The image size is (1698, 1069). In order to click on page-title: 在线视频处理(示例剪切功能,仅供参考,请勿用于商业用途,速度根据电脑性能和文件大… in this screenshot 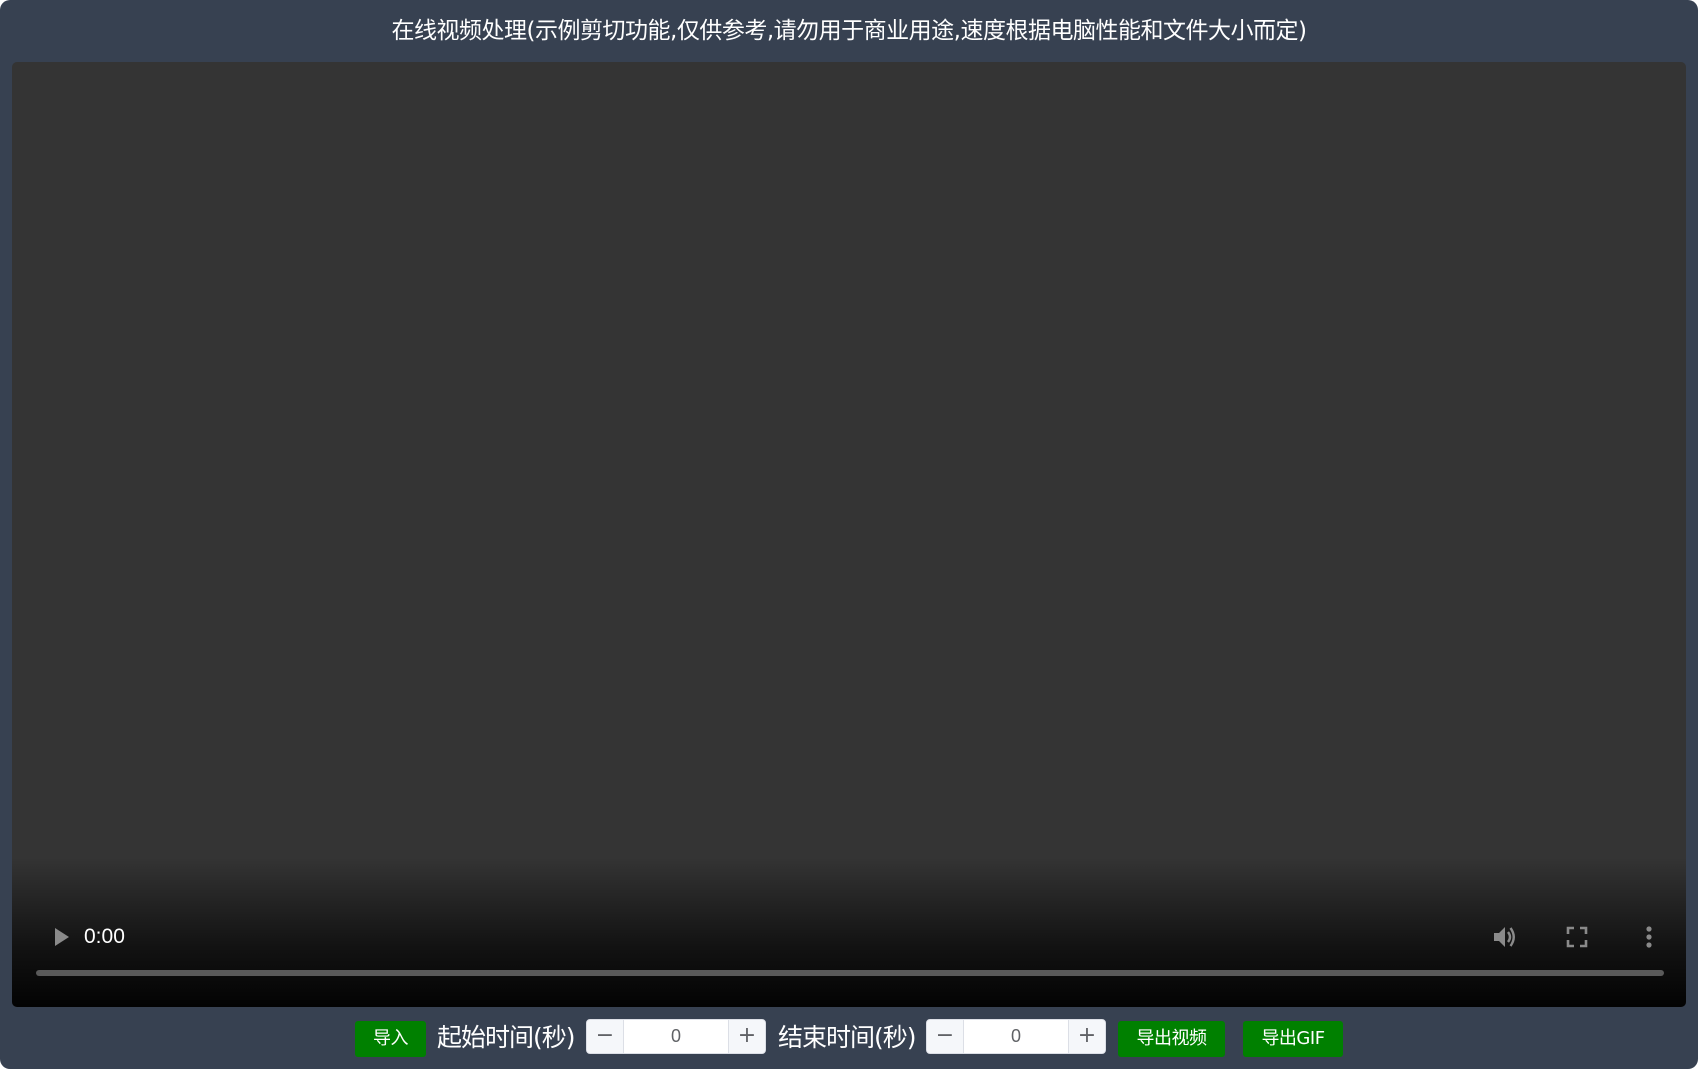, I will do `click(849, 31)`.